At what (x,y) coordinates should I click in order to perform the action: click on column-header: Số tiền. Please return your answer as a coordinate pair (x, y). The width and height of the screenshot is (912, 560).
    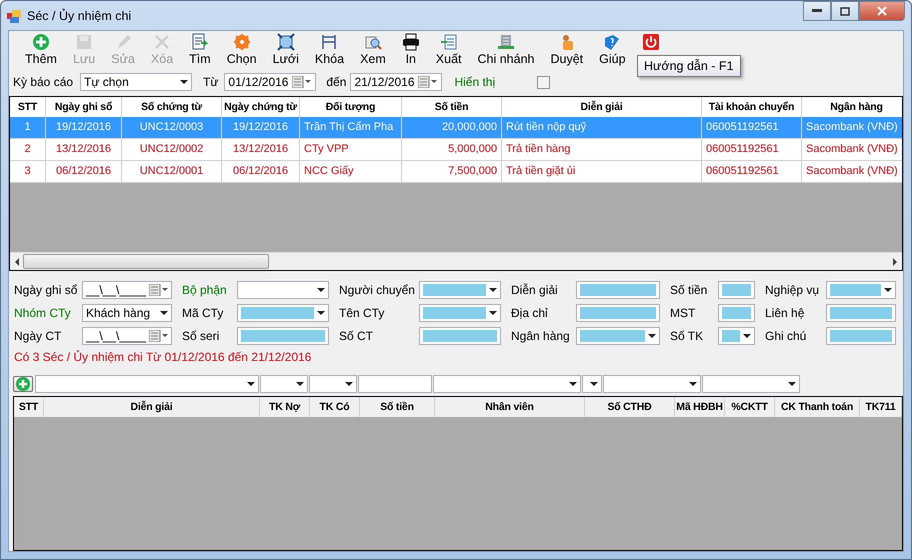
    Looking at the image, I should click on (397, 407).